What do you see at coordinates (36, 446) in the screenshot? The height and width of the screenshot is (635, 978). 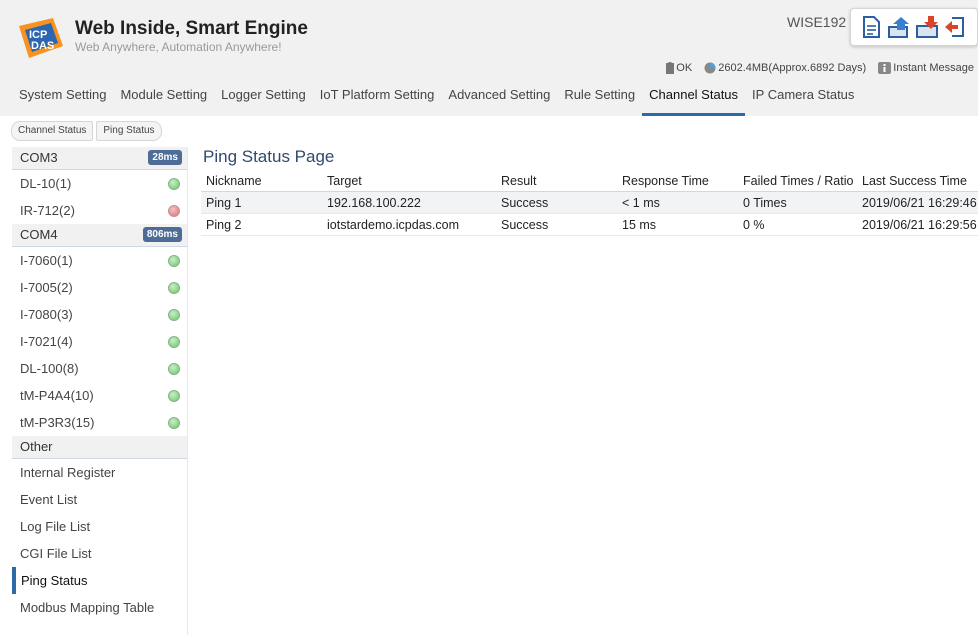 I see `group-label: Other` at bounding box center [36, 446].